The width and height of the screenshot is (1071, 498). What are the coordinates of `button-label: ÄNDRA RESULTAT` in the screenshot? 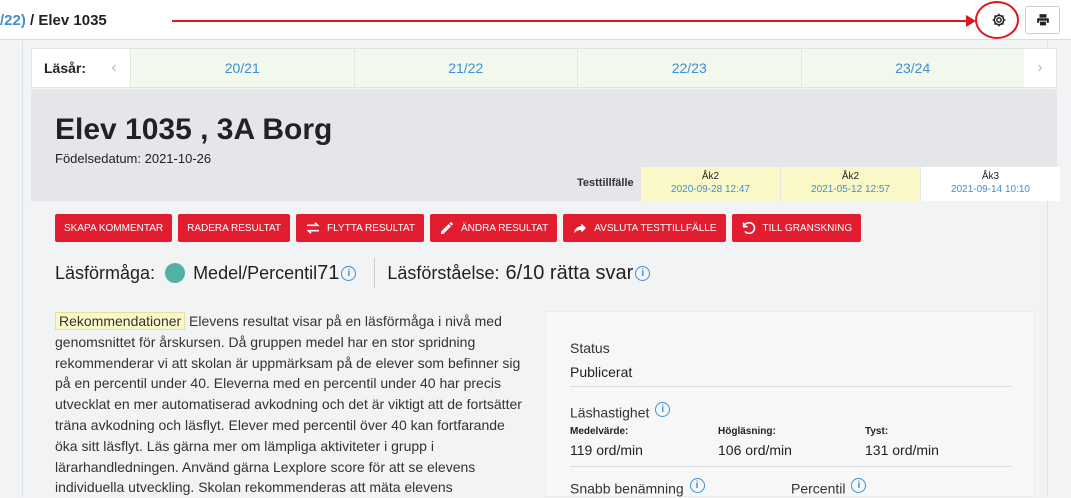 It's located at (504, 228).